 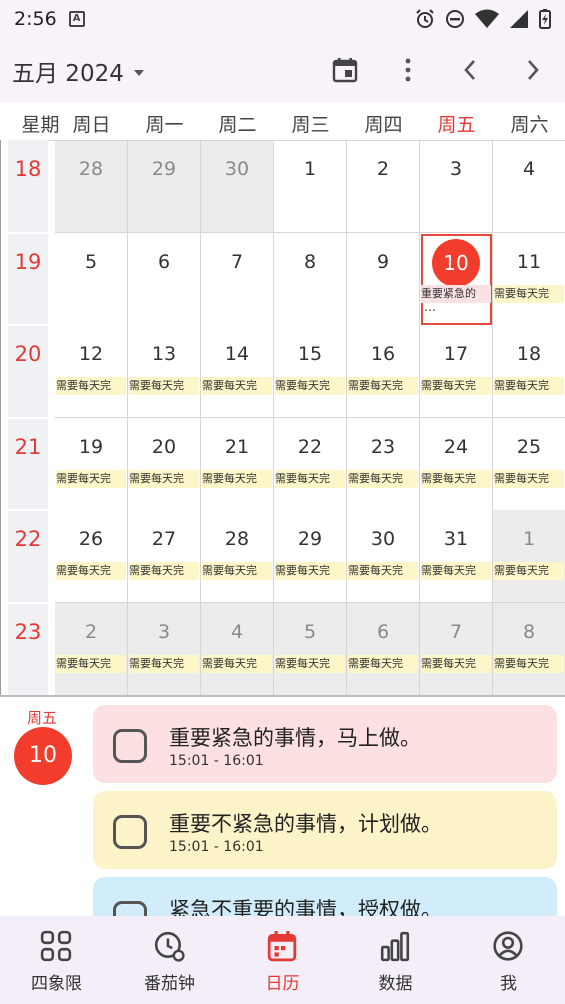 What do you see at coordinates (91, 464) in the screenshot?
I see `day-cell: 19 需要每天完` at bounding box center [91, 464].